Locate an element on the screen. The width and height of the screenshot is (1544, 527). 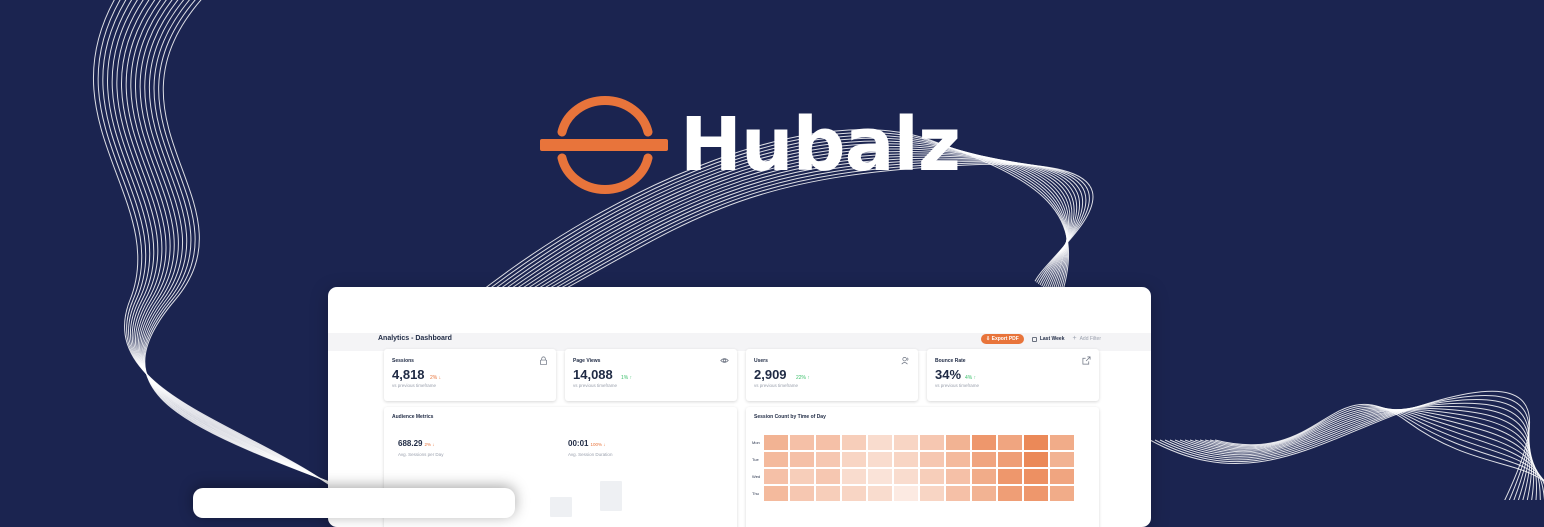
brand-header: Hubalz is located at coordinates (750, 147).